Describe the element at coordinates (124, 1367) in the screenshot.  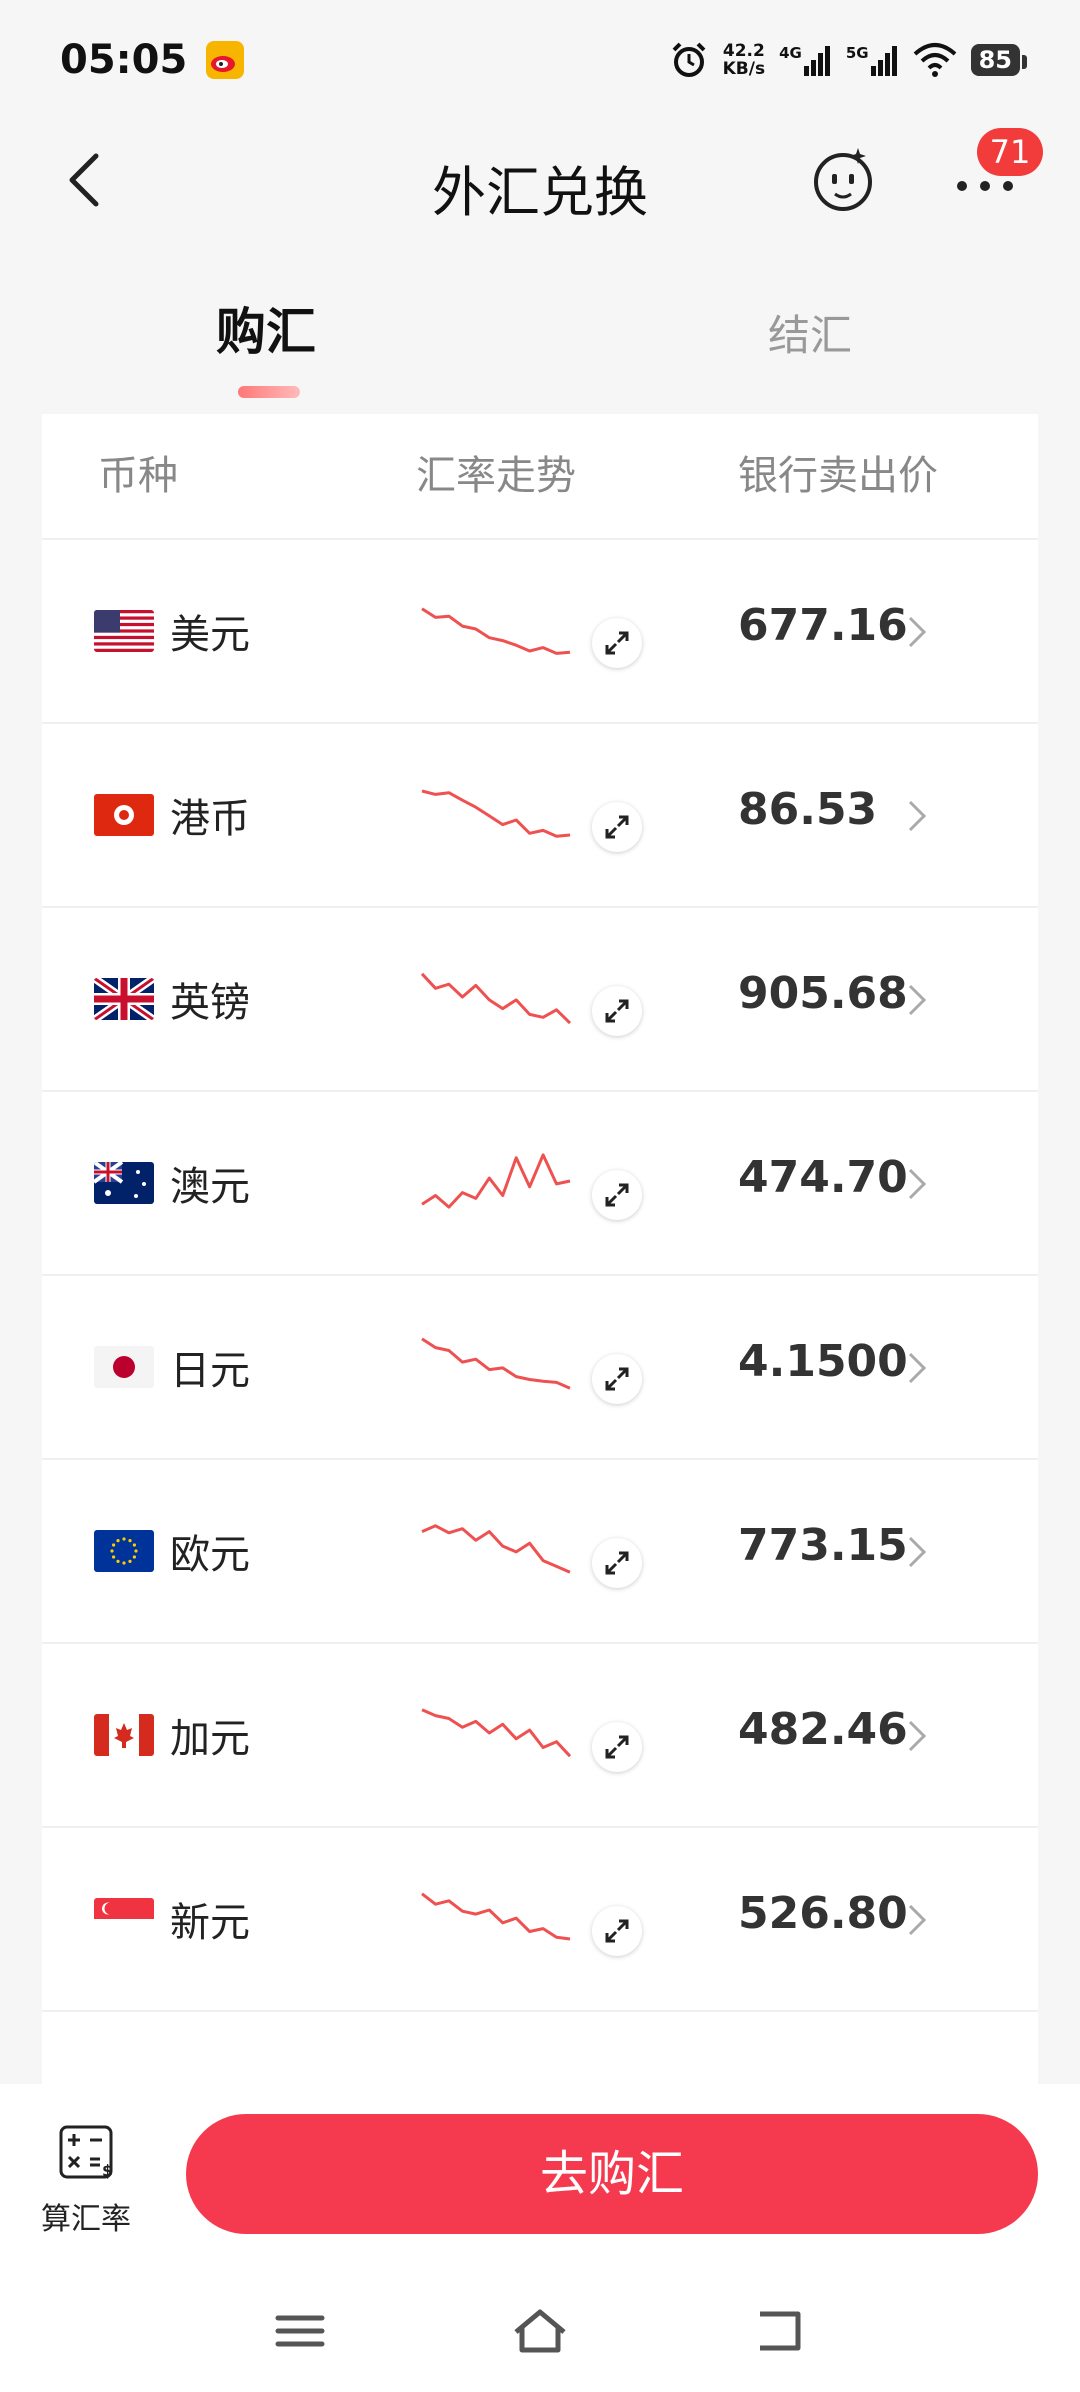
I see `jp-flag` at that location.